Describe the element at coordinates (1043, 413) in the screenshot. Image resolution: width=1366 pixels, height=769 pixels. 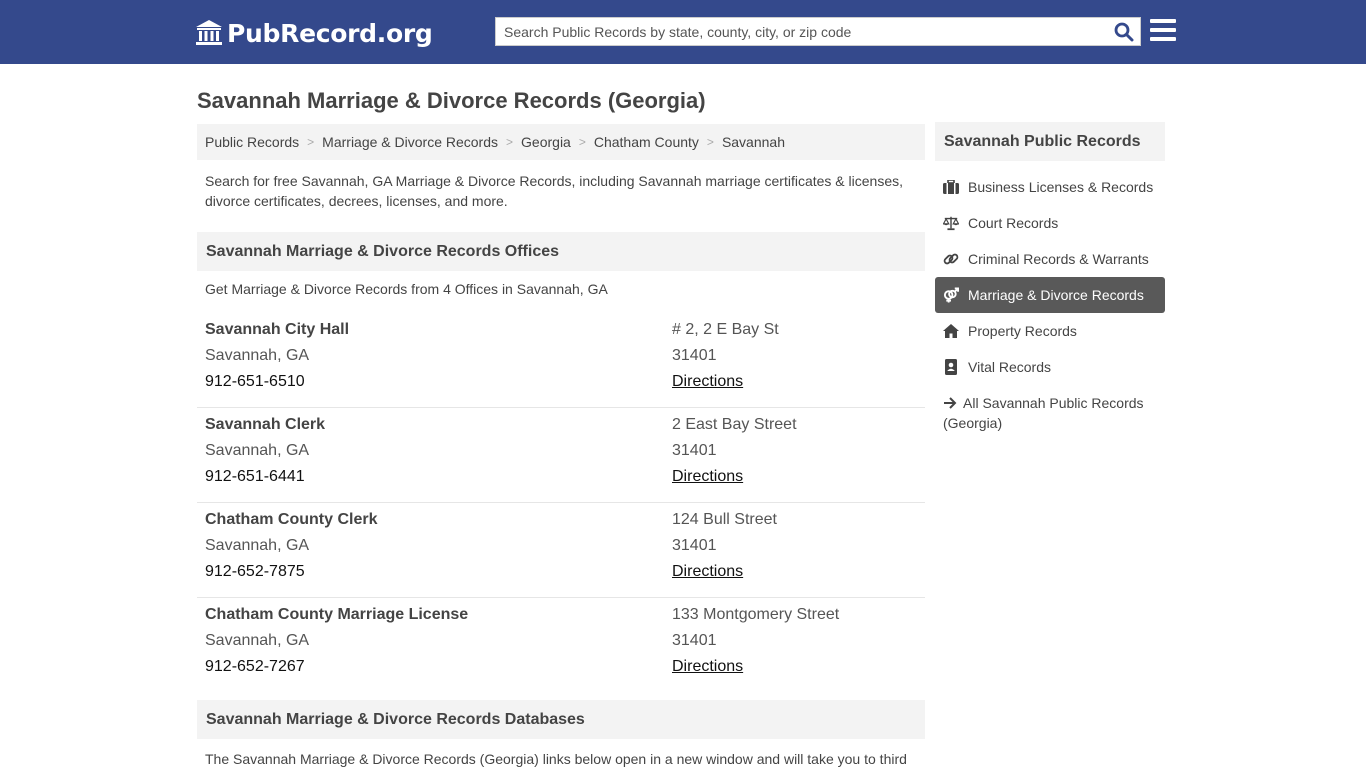
I see `sidebar-all-link-label: All Savannah Public Records (Georgia)` at that location.